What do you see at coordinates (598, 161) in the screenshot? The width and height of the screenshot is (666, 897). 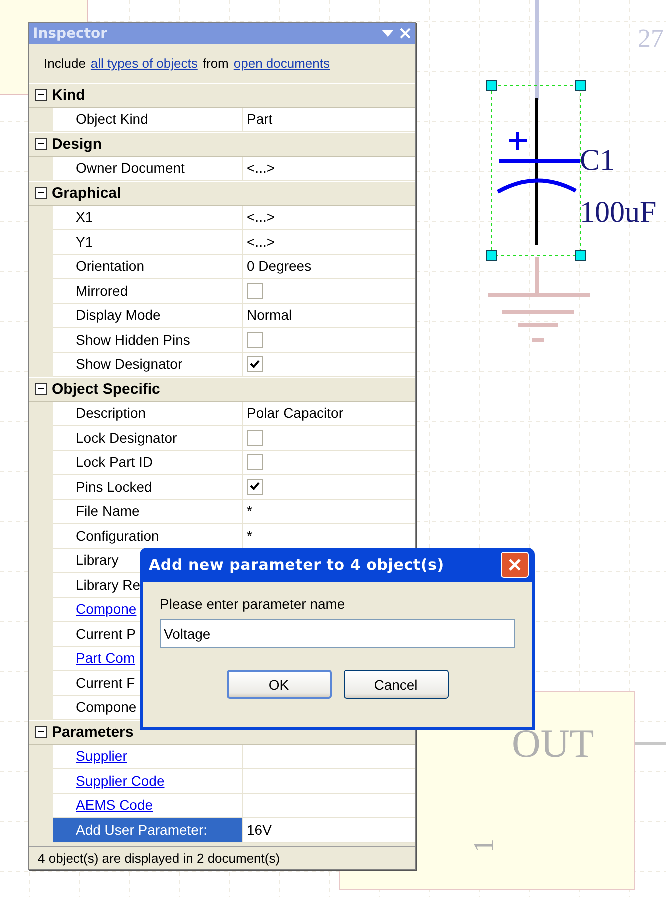 I see `designator-label: C1` at bounding box center [598, 161].